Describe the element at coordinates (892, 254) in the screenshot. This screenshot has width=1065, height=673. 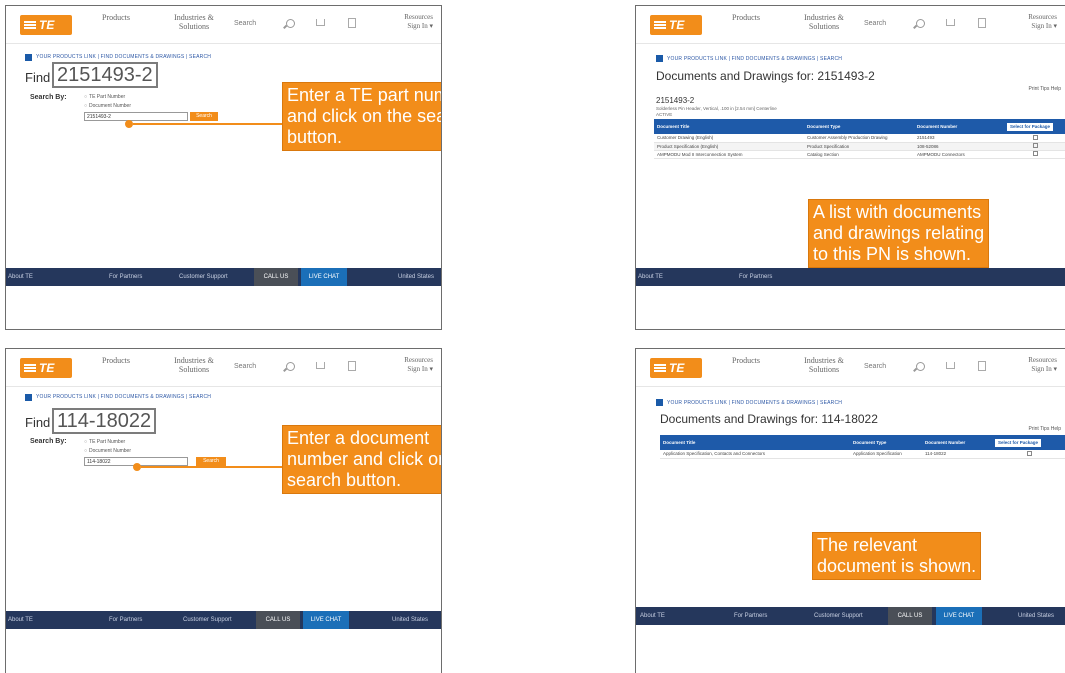
I see `annotation-line-3: to this PN is shown.` at that location.